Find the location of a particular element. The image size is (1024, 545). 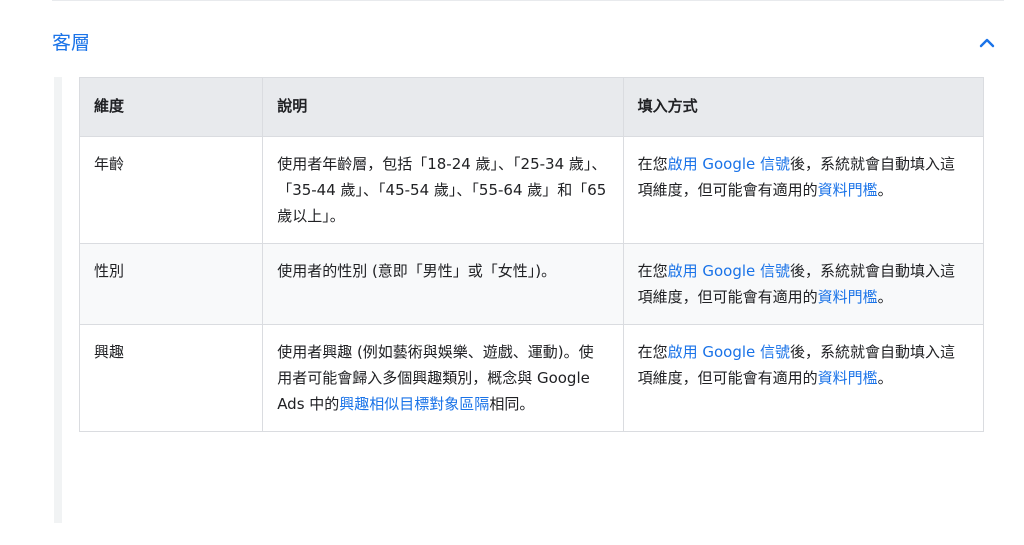

section-title: 客層 is located at coordinates (71, 41).